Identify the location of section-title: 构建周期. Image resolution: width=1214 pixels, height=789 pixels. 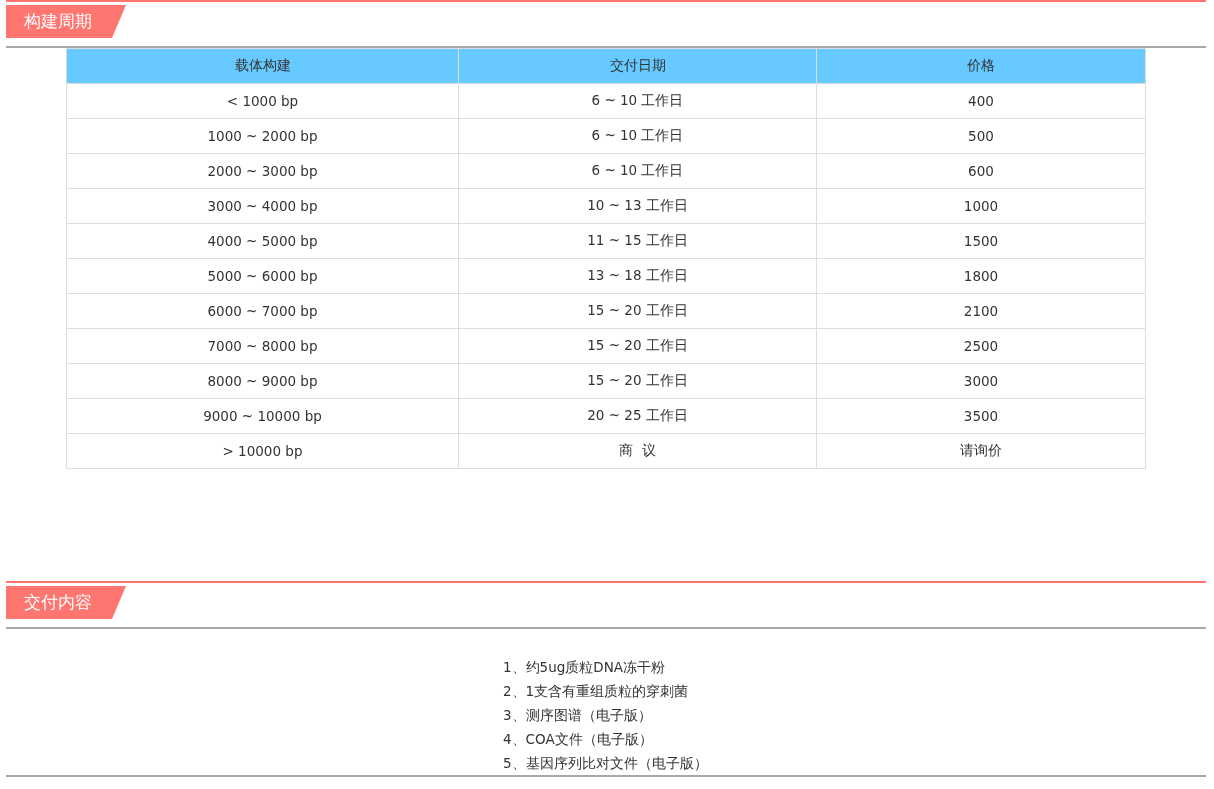
(66, 21).